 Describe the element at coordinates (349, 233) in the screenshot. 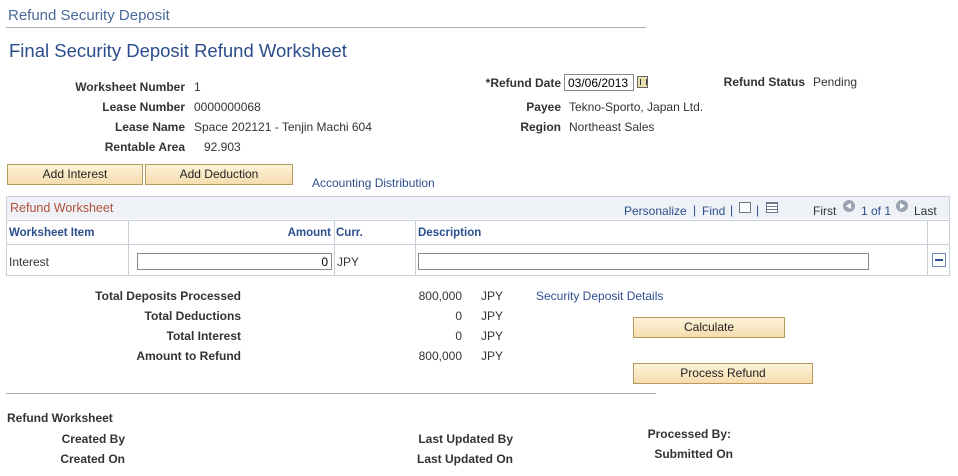

I see `column-header-currency: Curr.` at that location.